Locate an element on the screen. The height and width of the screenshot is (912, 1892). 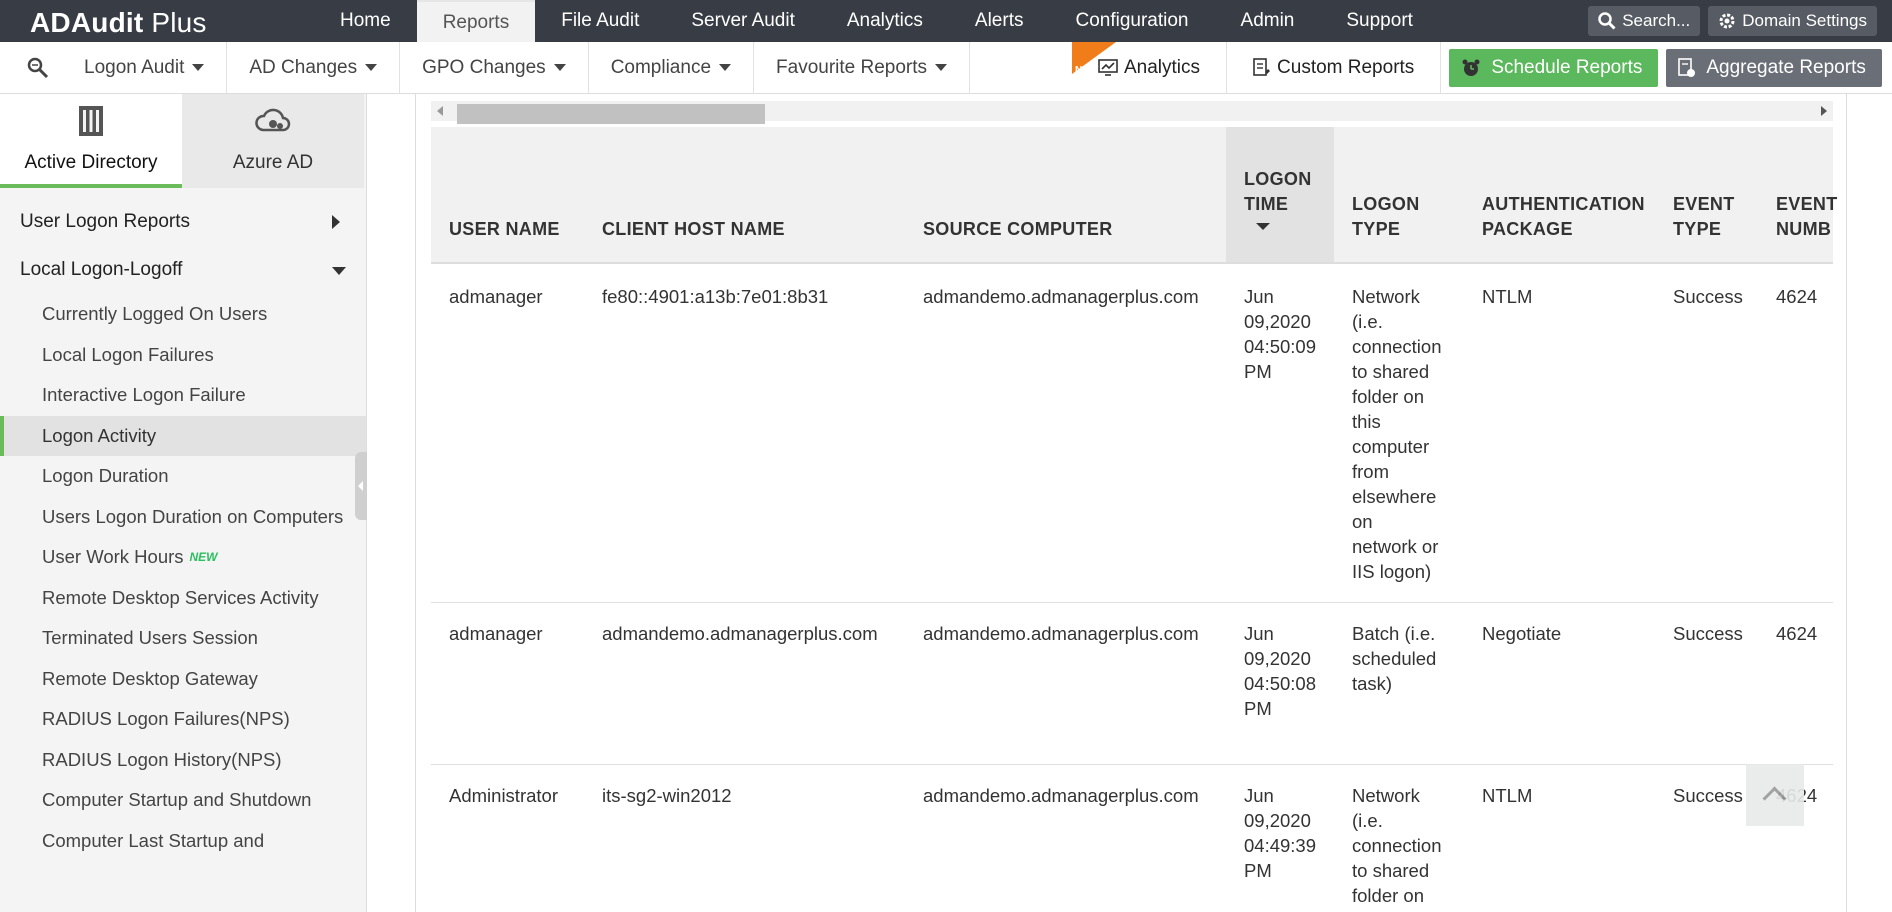
cell-line: Batch (i.e. is located at coordinates (1394, 633).